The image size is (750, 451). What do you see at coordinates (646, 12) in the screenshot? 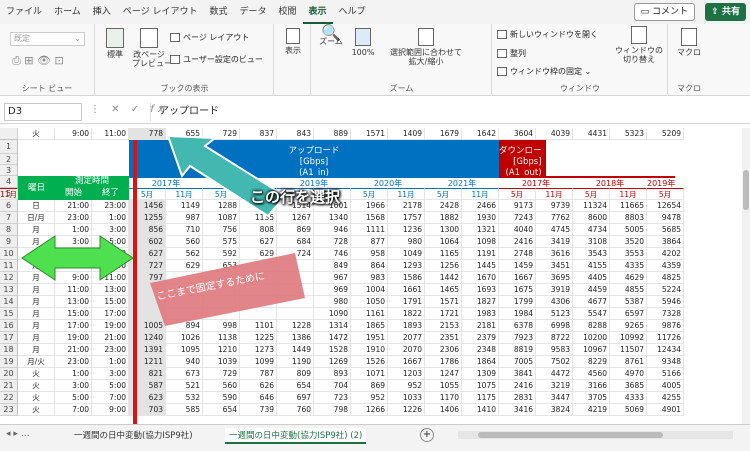
I see `comment-icon: ▭` at bounding box center [646, 12].